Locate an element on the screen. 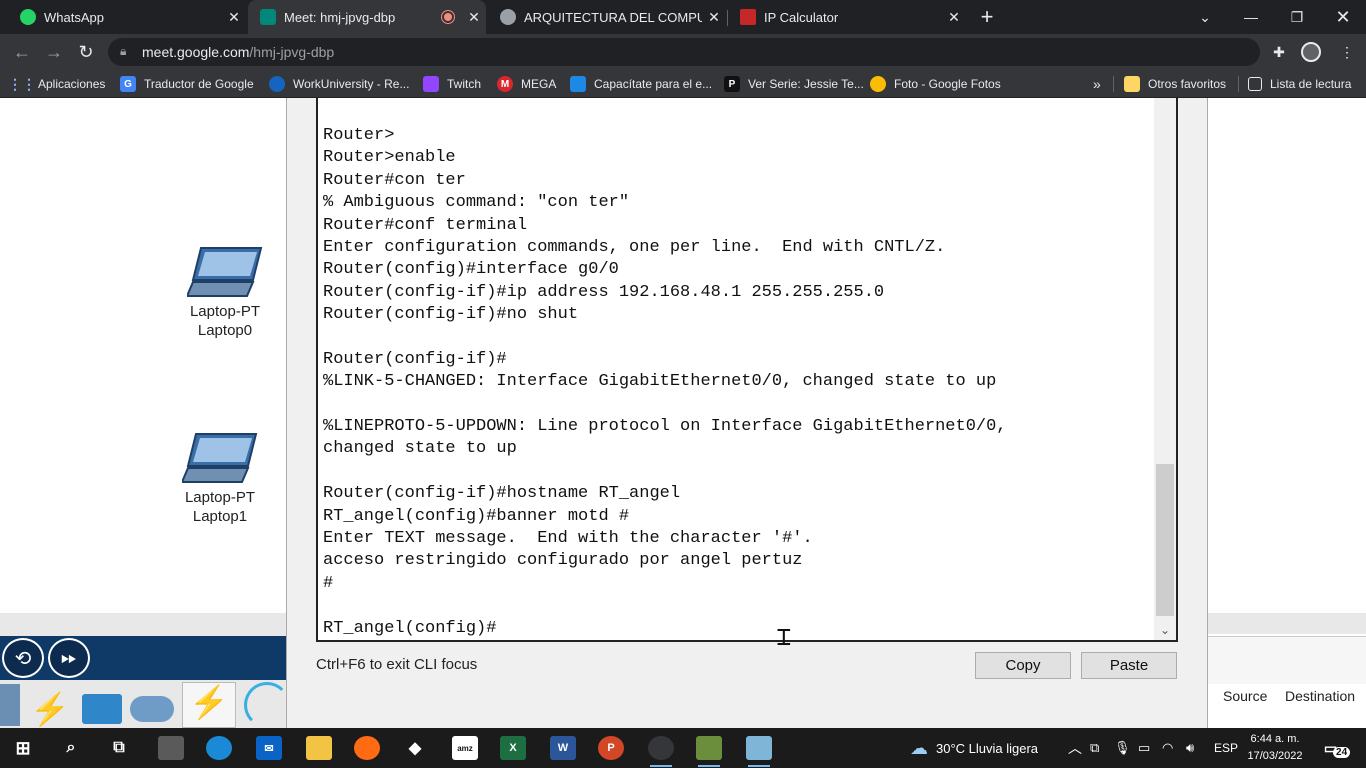 This screenshot has width=1366, height=768. bookmark-mega: M MEGA is located at coordinates (526, 84).